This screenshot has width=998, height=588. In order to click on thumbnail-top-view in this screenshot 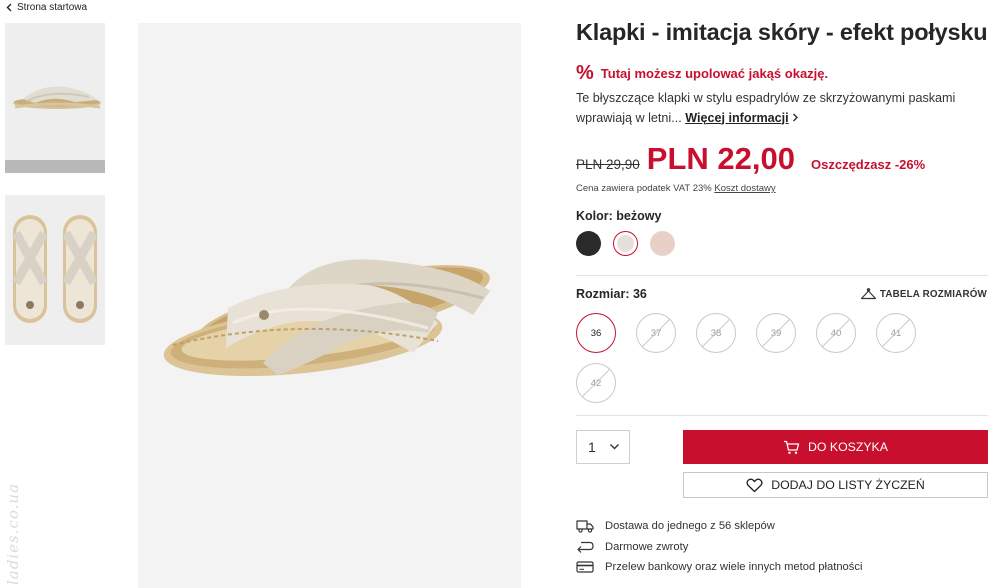, I will do `click(55, 270)`.